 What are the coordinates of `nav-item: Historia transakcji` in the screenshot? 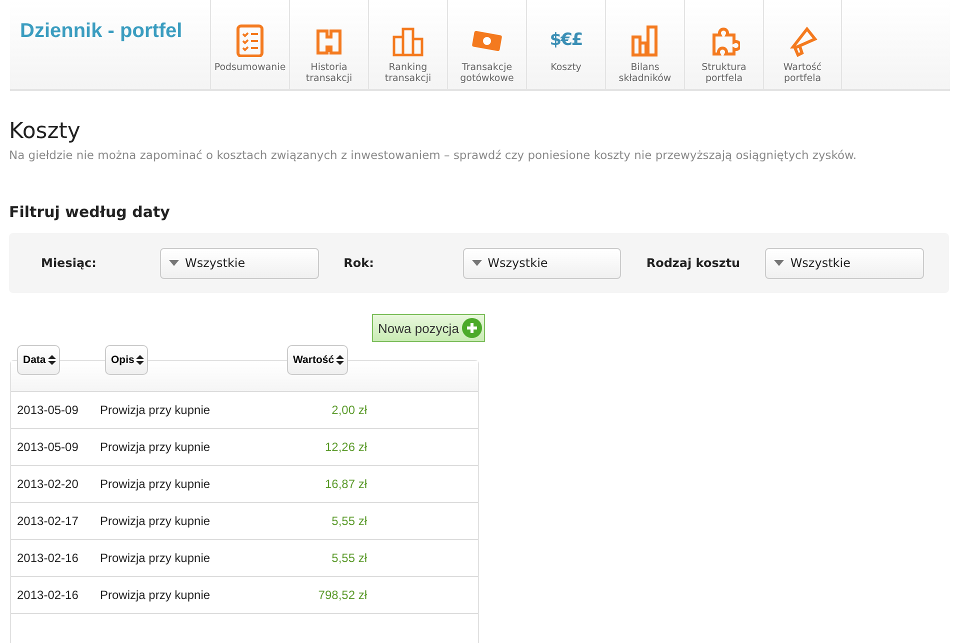 It's located at (328, 44).